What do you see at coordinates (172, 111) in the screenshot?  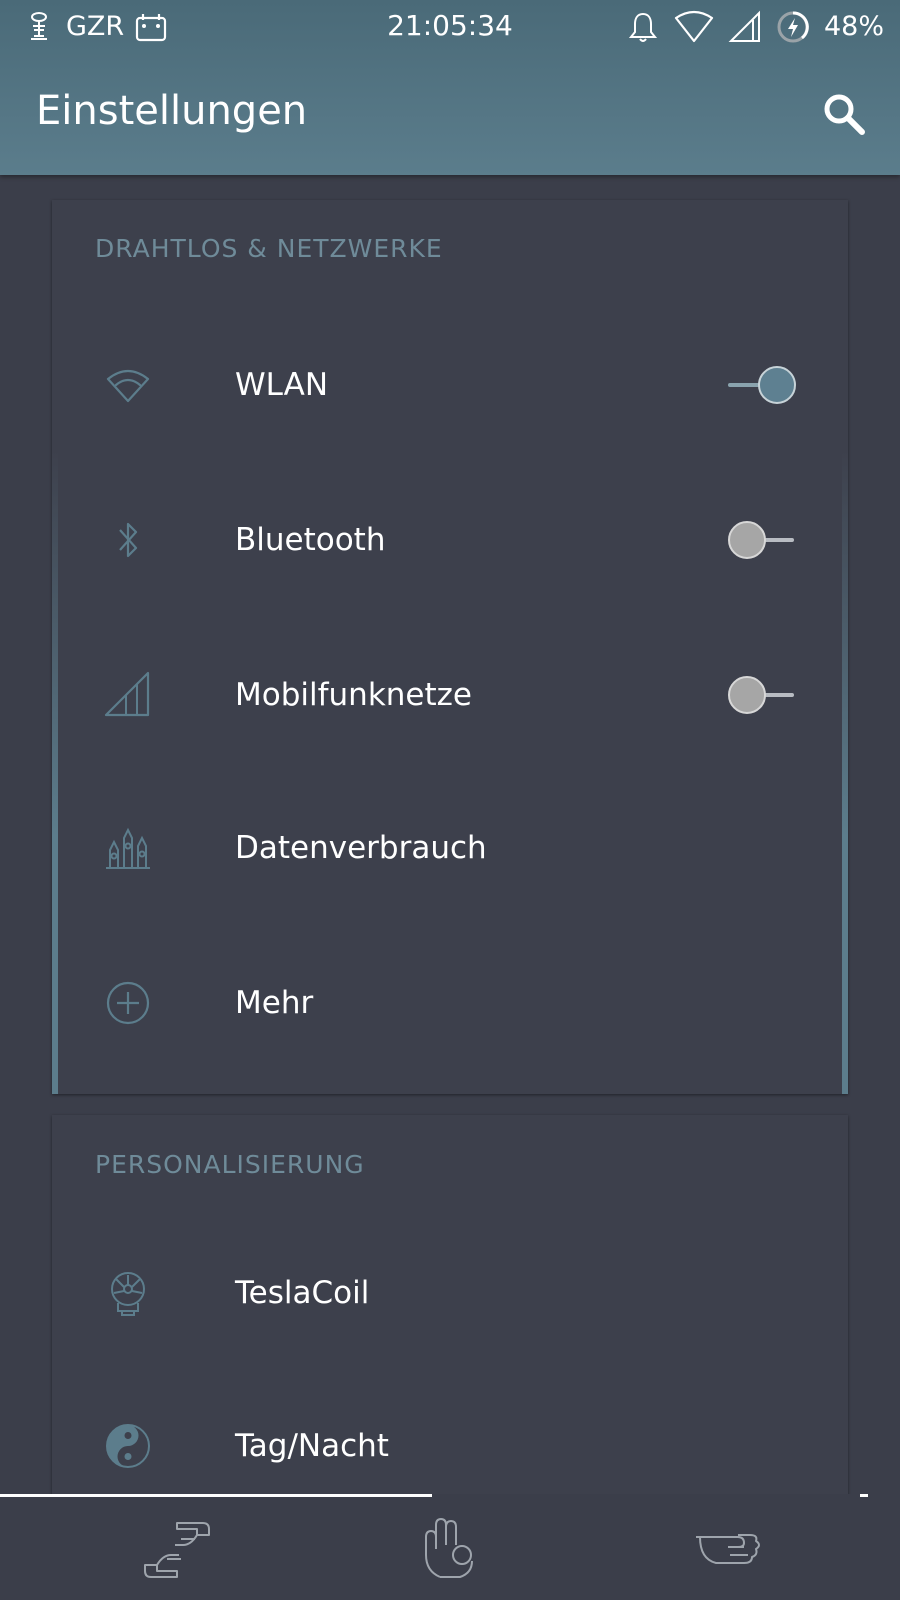 I see `page-title: Einstellungen` at bounding box center [172, 111].